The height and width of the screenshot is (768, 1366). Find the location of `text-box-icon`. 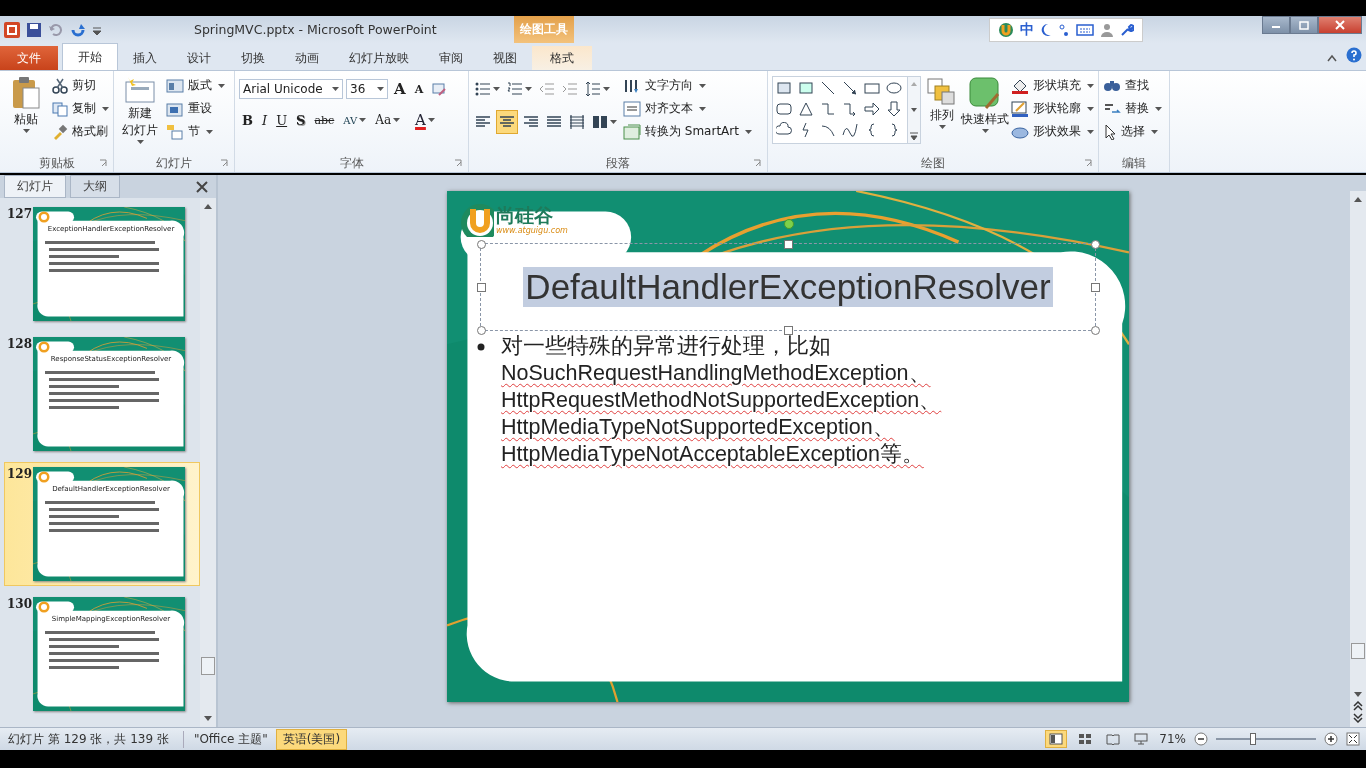

text-box-icon is located at coordinates (784, 88).